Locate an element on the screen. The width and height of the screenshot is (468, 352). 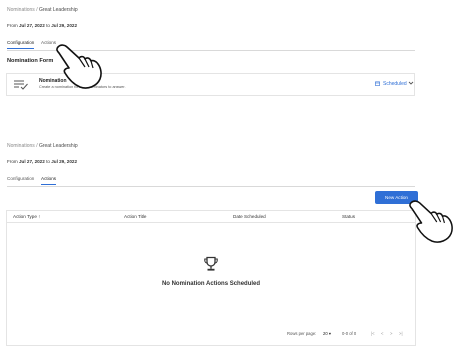
empty-state-message: No Nomination Actions Scheduled is located at coordinates (211, 284).